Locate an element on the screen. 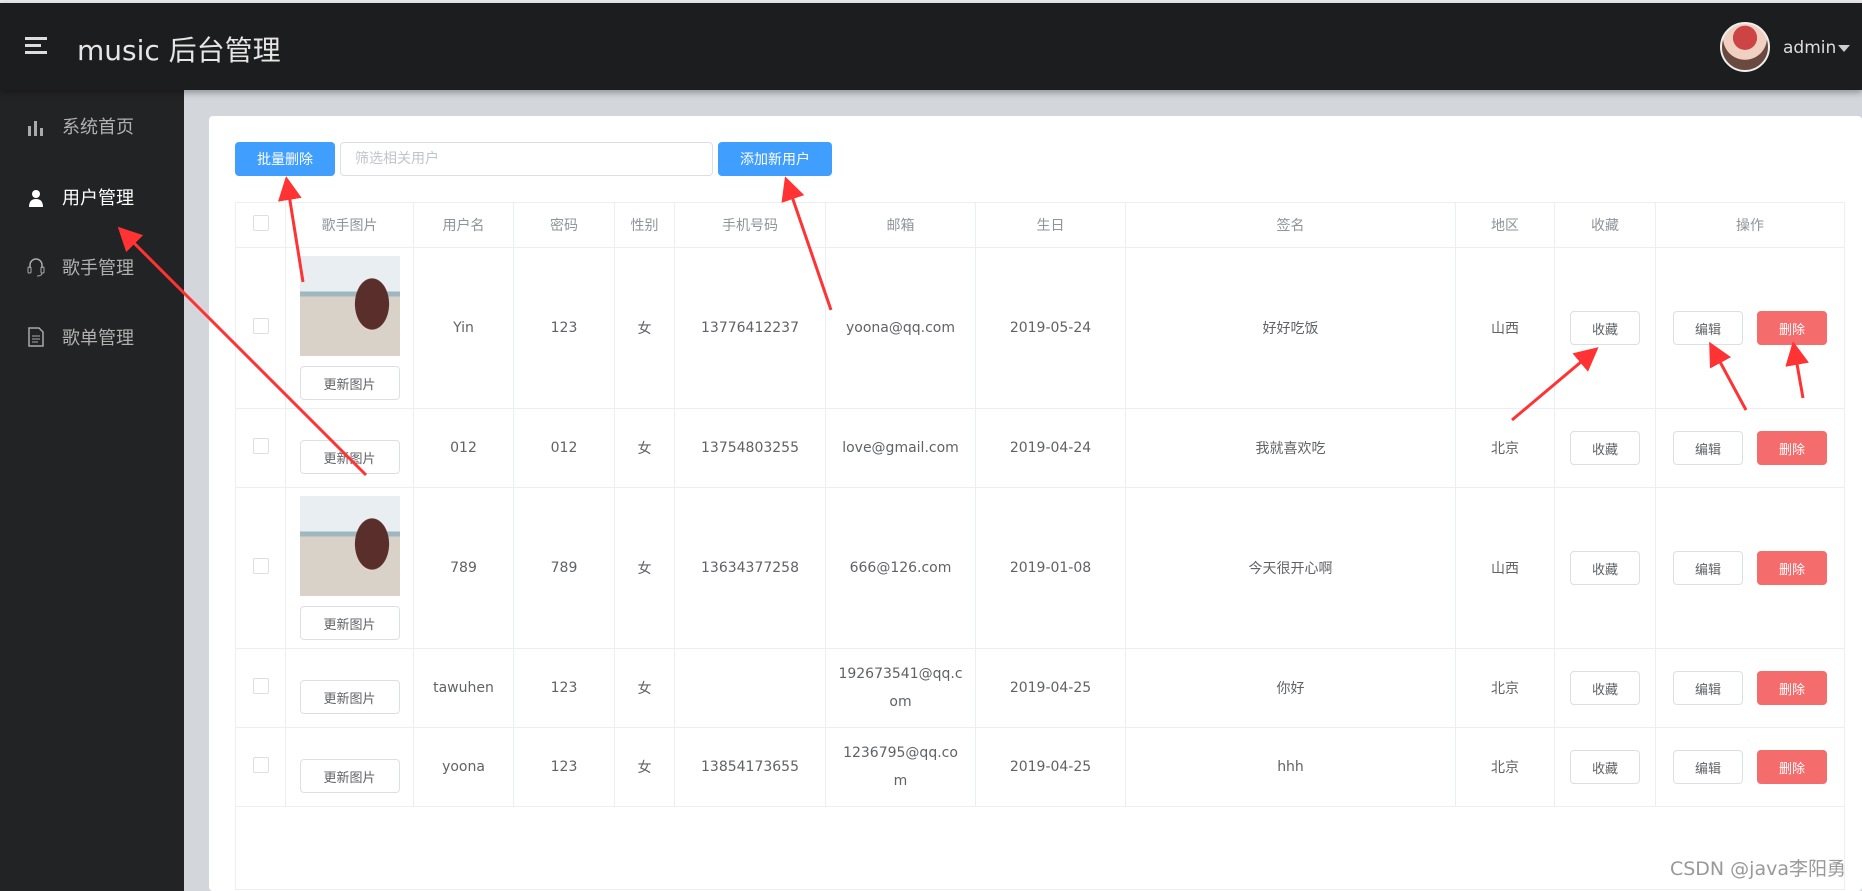  password-cell: 789 is located at coordinates (564, 568).